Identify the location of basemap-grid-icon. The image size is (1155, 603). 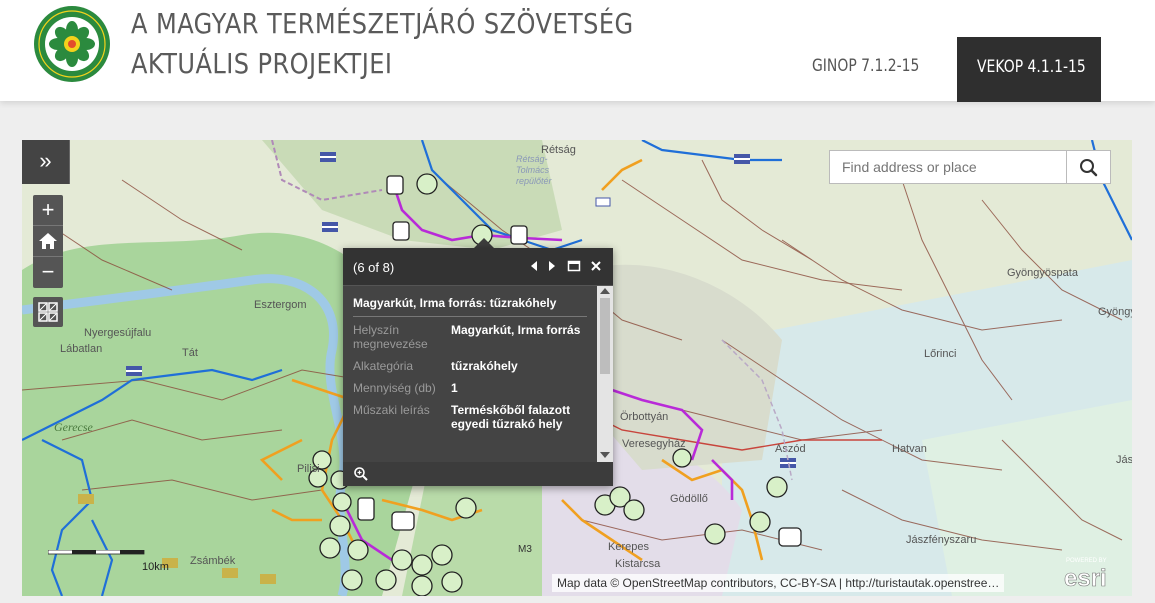
(48, 312).